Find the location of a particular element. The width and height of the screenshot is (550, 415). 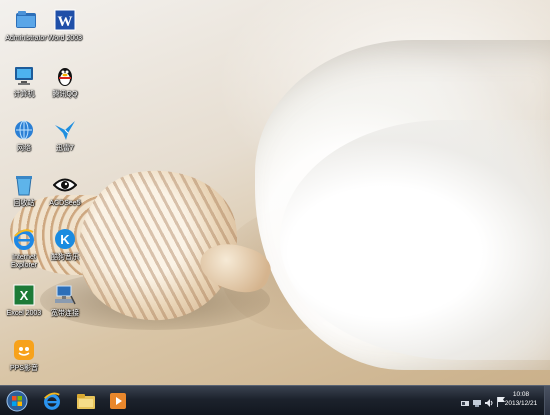

pps-player-icon is located at coordinates (24, 350).